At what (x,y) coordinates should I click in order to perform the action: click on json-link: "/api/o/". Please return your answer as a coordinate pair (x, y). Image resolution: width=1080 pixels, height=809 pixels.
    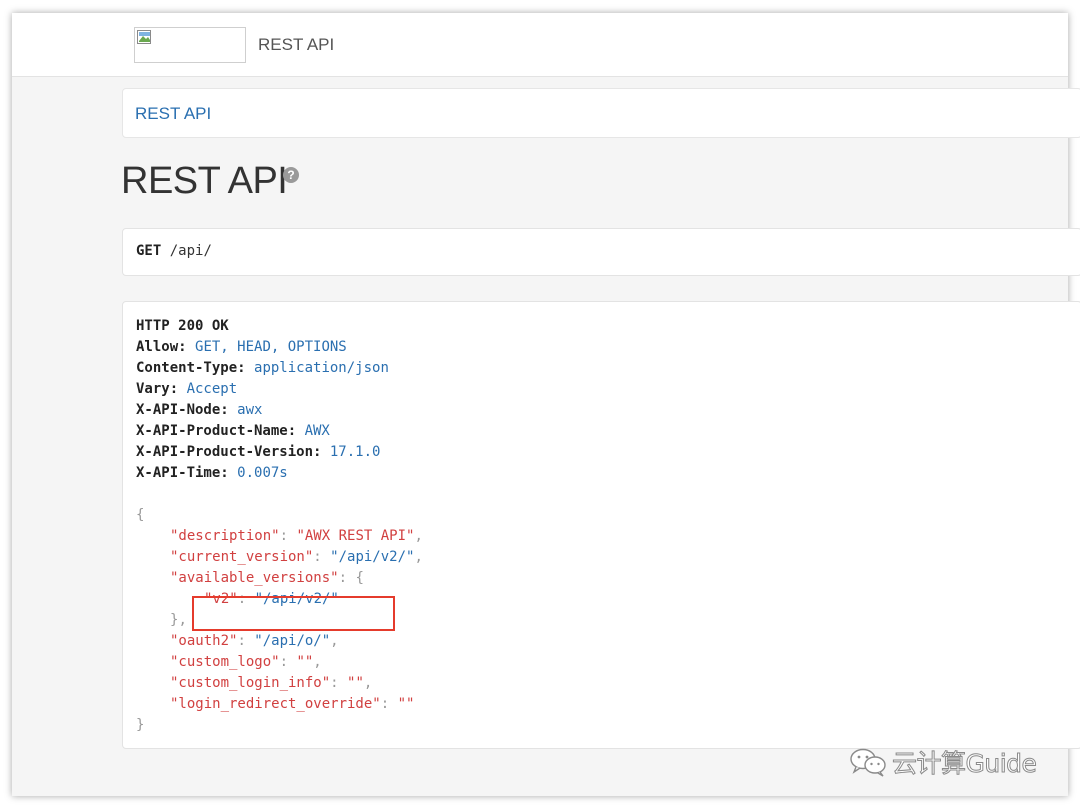
    Looking at the image, I should click on (292, 641).